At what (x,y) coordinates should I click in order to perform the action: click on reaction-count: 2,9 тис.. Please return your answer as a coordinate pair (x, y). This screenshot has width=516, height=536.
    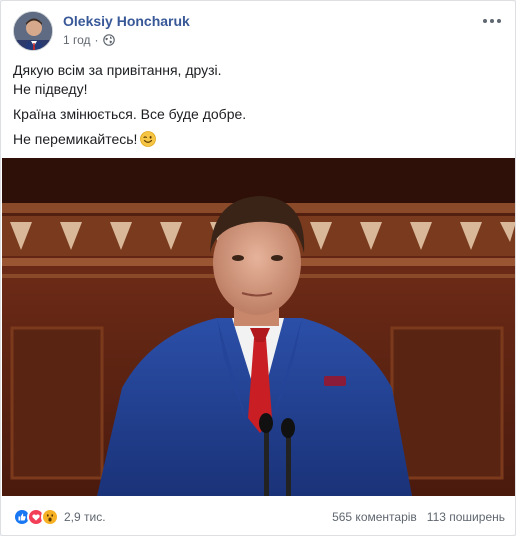
    Looking at the image, I should click on (85, 517).